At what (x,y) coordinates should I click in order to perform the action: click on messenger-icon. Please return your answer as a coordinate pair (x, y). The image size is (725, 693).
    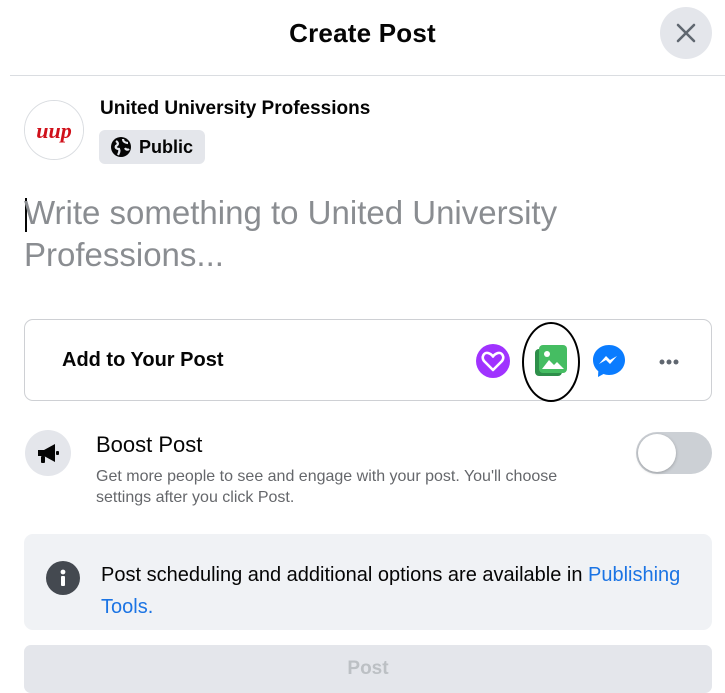
    Looking at the image, I should click on (609, 361).